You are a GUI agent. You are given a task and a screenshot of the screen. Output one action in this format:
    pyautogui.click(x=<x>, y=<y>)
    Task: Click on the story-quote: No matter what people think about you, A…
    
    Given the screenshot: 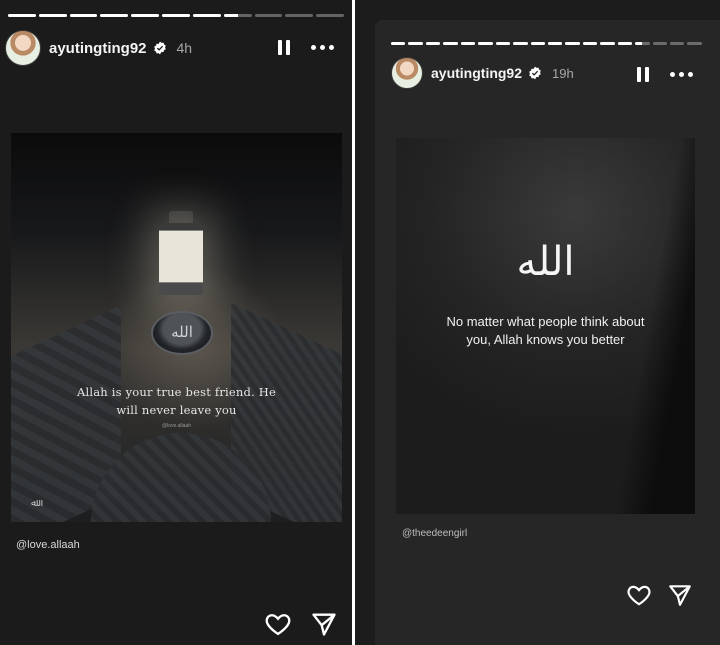 What is the action you would take?
    pyautogui.click(x=545, y=331)
    